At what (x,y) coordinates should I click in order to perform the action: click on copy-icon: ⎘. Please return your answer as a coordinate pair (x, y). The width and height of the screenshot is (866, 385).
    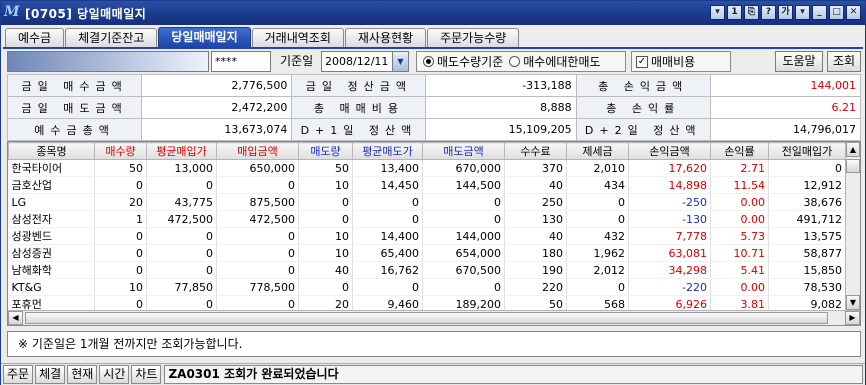
    Looking at the image, I should click on (751, 12).